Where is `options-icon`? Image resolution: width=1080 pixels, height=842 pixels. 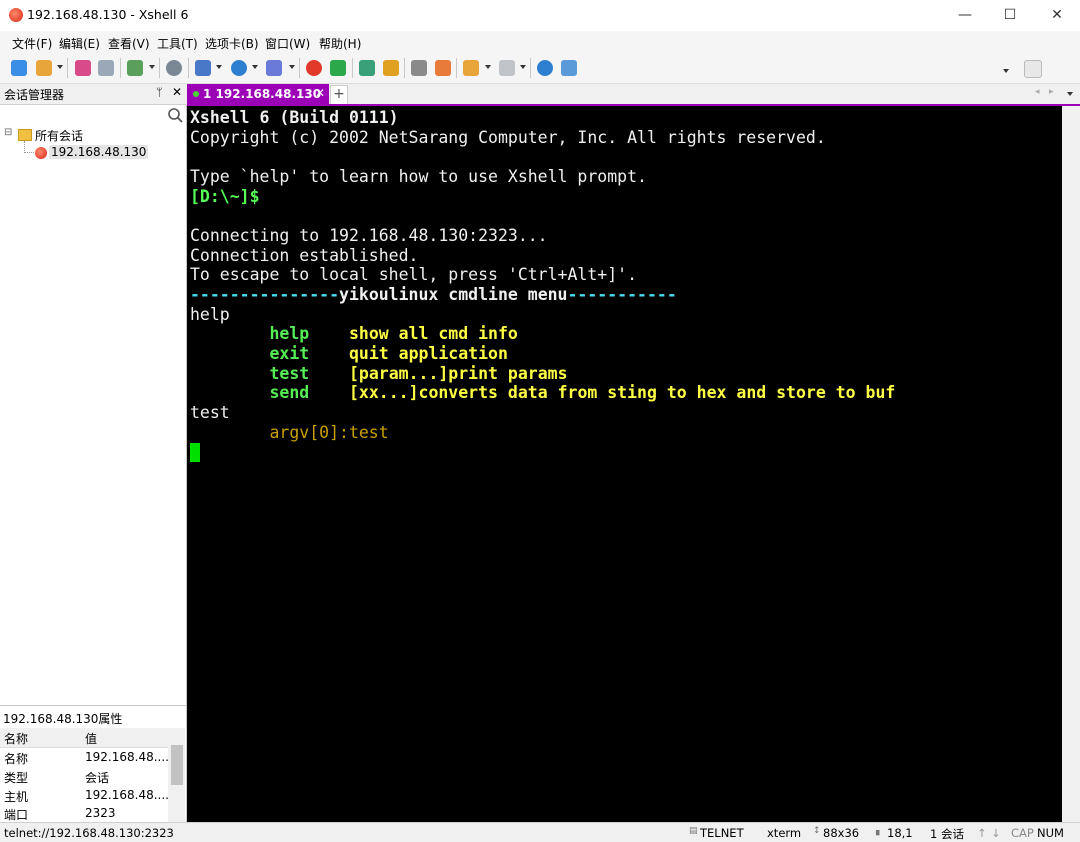 options-icon is located at coordinates (1033, 69).